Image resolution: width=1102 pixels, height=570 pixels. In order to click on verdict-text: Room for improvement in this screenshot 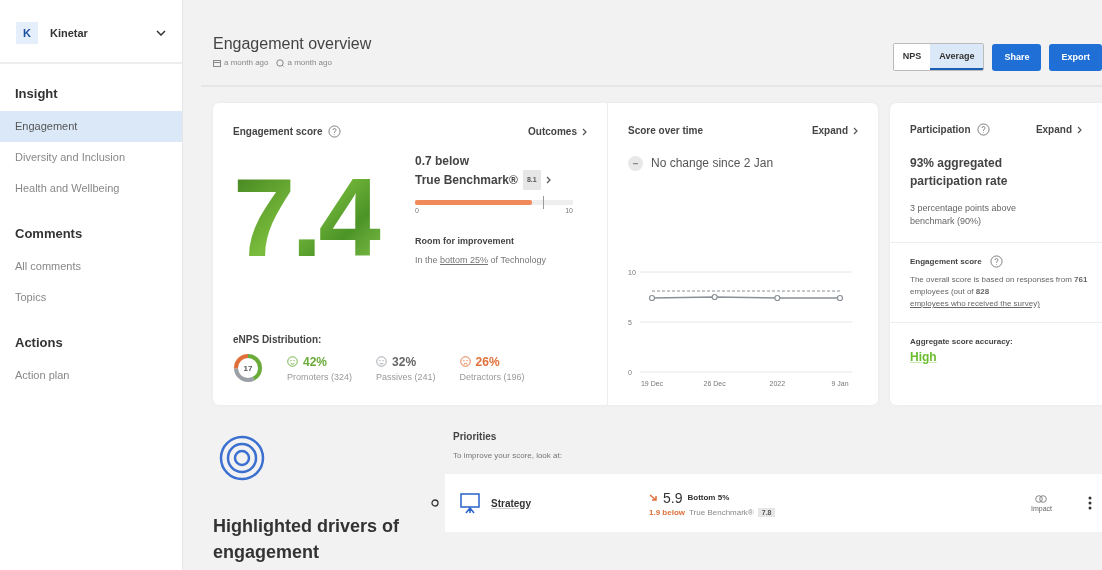, I will do `click(465, 241)`.